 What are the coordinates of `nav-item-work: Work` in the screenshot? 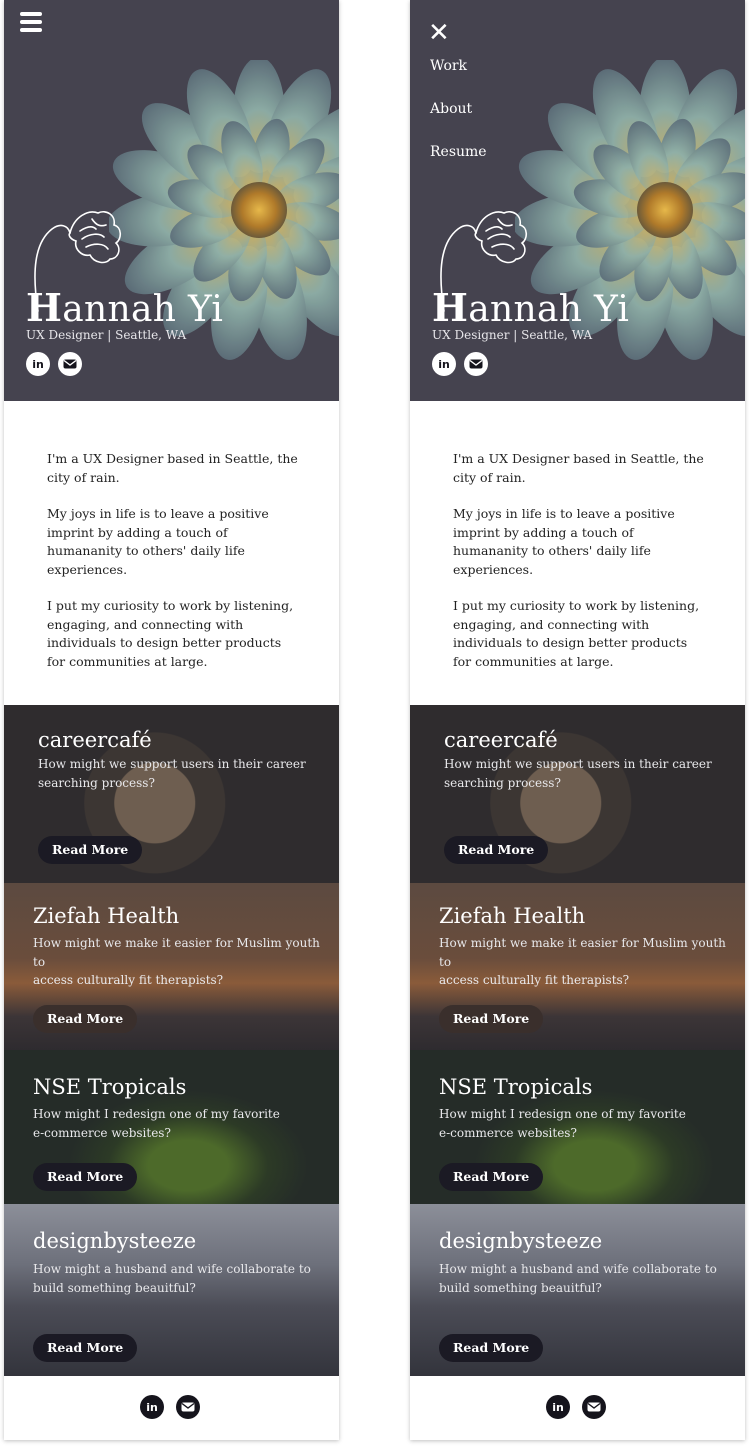 It's located at (458, 66).